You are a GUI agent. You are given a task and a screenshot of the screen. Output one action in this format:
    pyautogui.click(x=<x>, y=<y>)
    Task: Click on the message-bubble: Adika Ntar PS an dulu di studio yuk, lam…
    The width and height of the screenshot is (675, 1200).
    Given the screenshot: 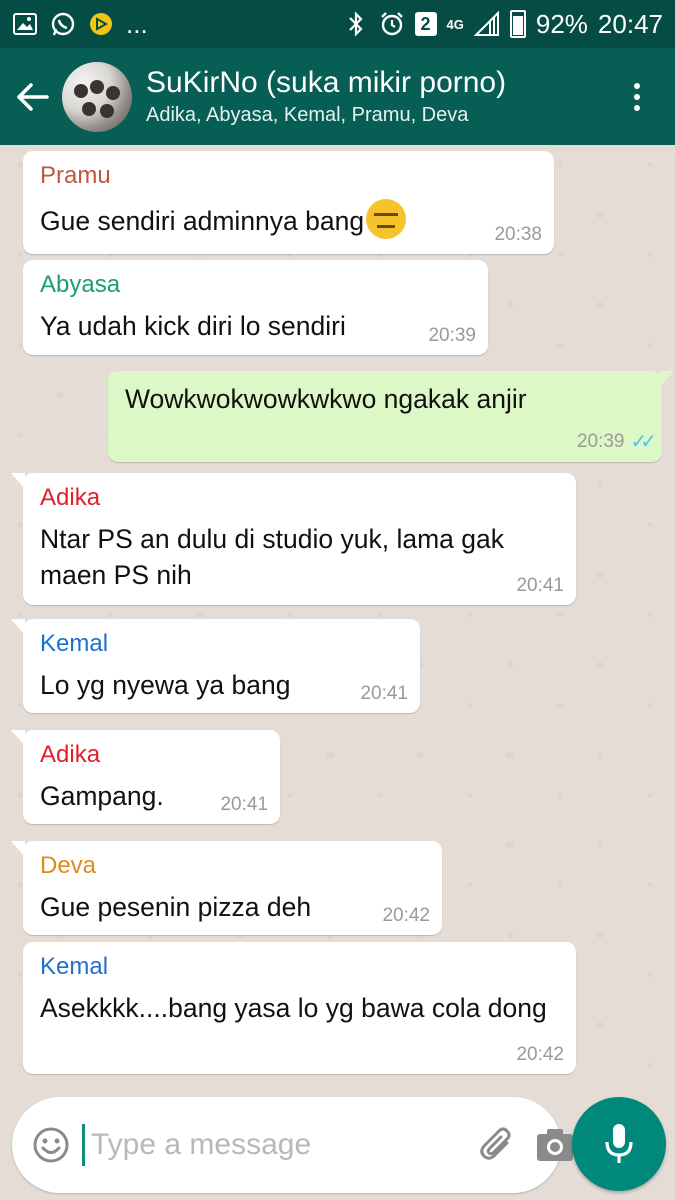 What is the action you would take?
    pyautogui.click(x=293, y=539)
    